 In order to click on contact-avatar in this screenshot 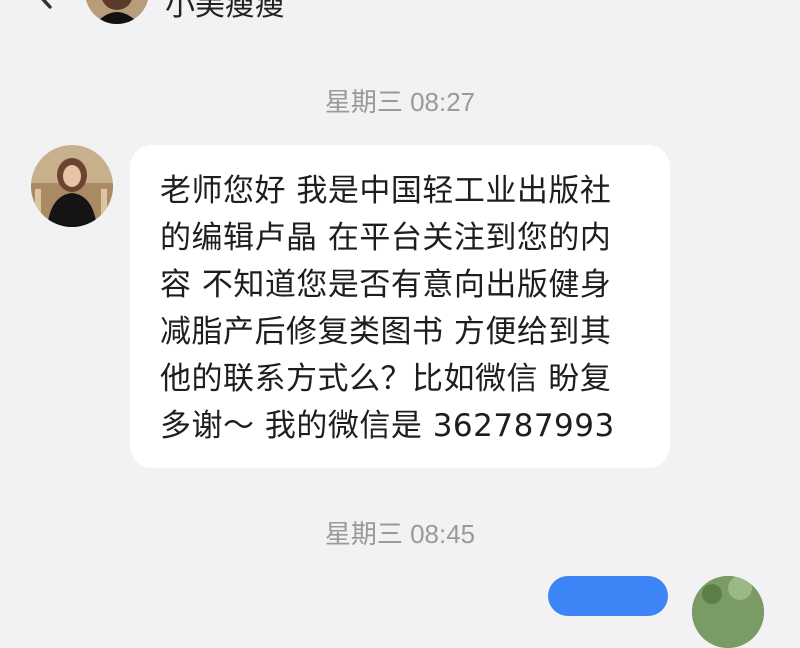, I will do `click(117, 12)`.